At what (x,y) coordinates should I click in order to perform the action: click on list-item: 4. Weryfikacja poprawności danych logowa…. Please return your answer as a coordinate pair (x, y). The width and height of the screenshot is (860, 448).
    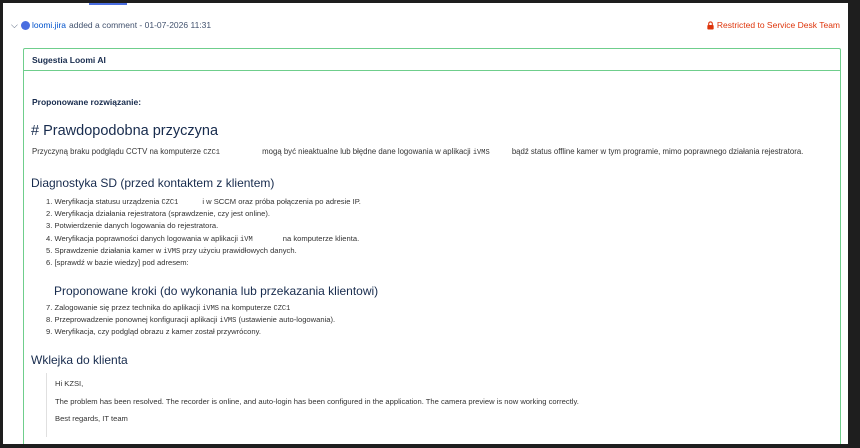
    Looking at the image, I should click on (203, 240).